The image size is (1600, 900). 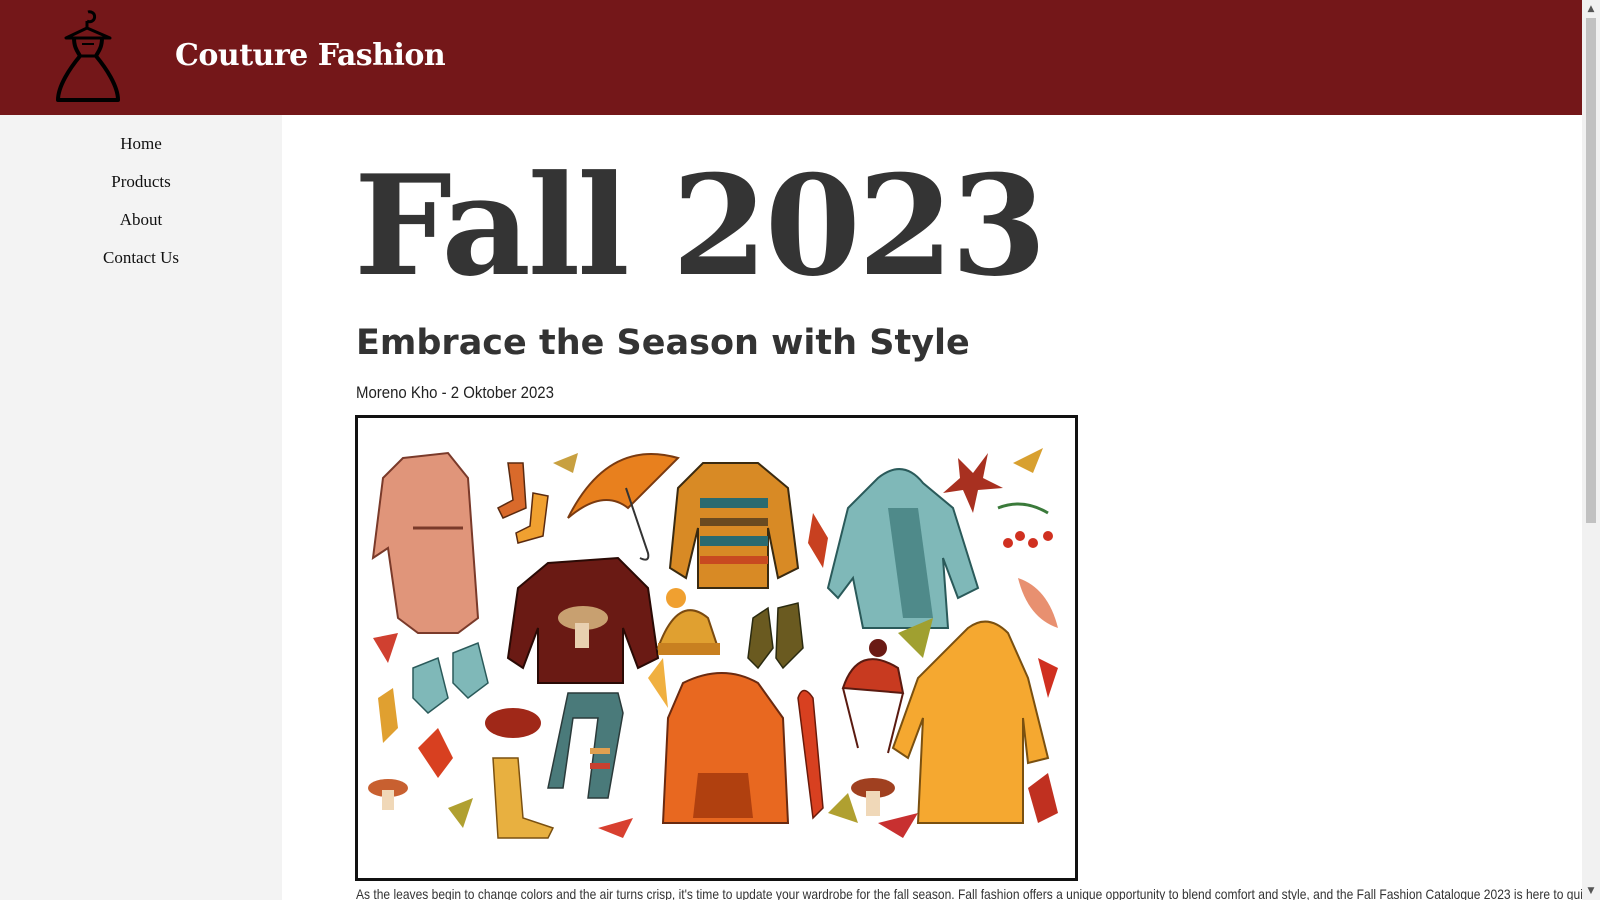 I want to click on scarf-image, so click(x=585, y=745).